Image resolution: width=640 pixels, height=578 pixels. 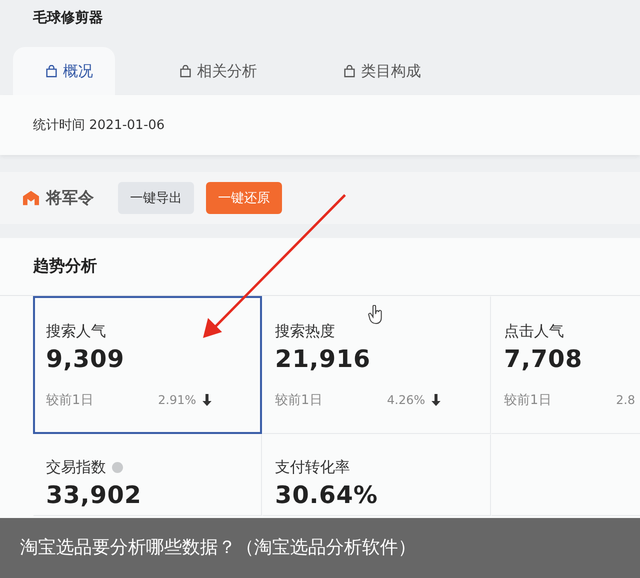 I want to click on metric-card: 交易指数 33,902, so click(x=147, y=475).